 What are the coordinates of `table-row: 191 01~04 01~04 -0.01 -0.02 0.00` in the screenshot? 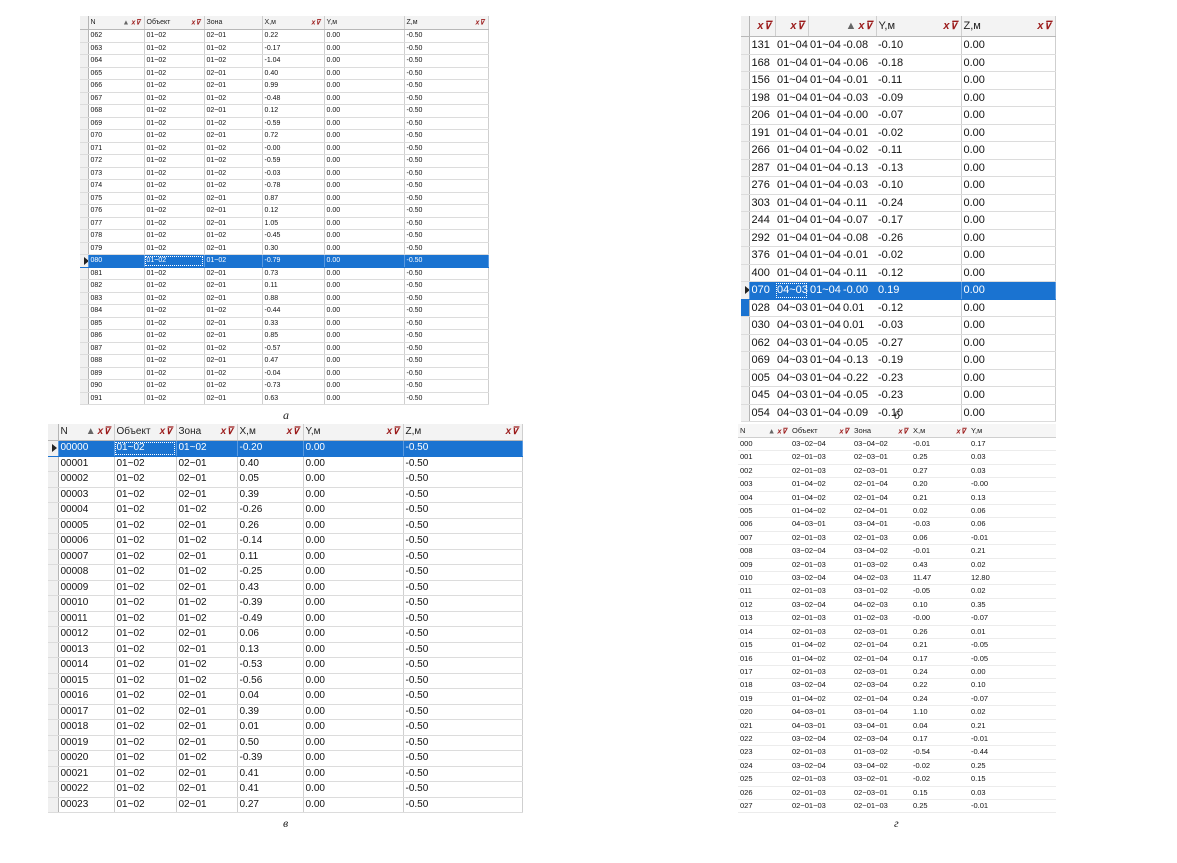 It's located at (898, 133).